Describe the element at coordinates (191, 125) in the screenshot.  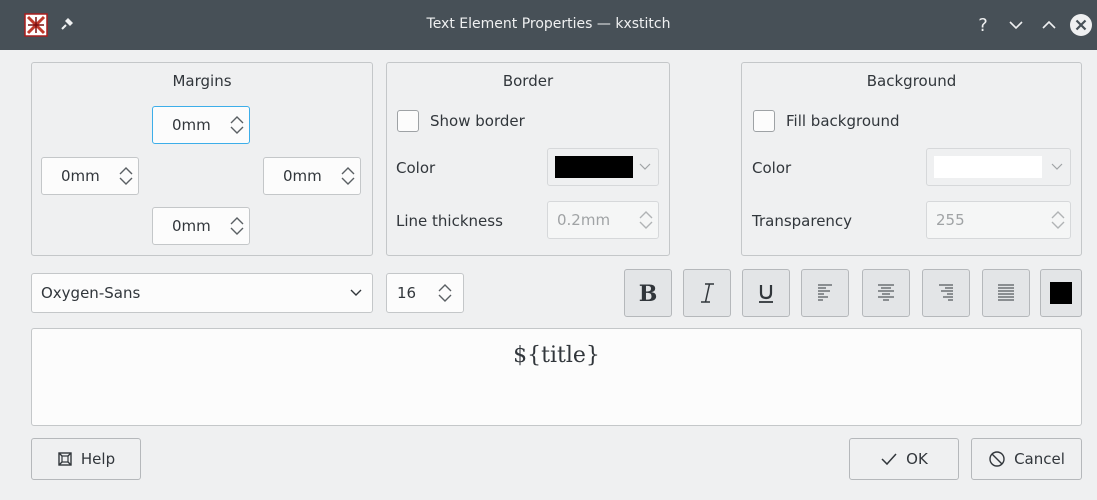
I see `margin-top-value: 0mm` at that location.